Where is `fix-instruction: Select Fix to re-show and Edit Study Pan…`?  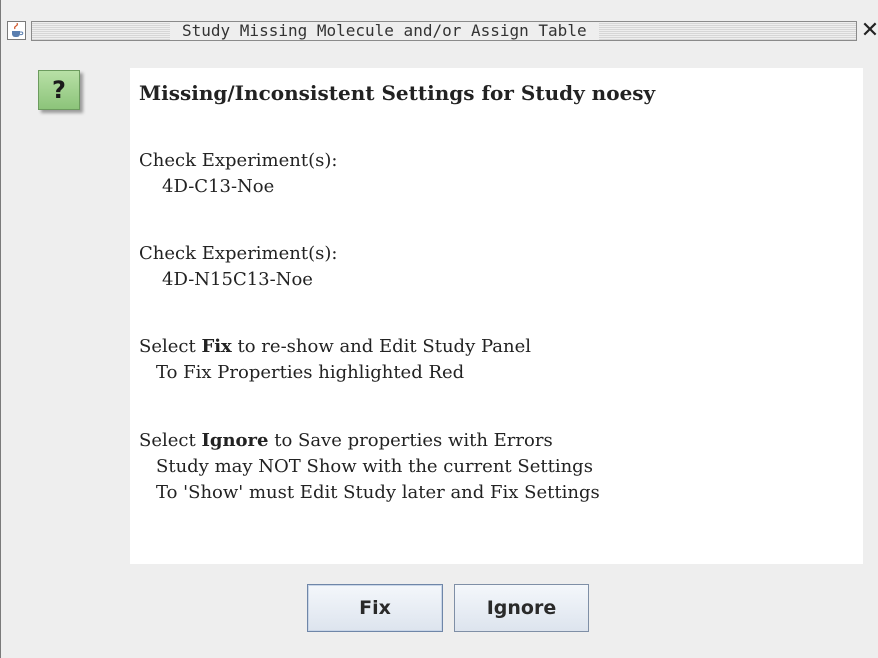 fix-instruction: Select Fix to re-show and Edit Study Pan… is located at coordinates (335, 347).